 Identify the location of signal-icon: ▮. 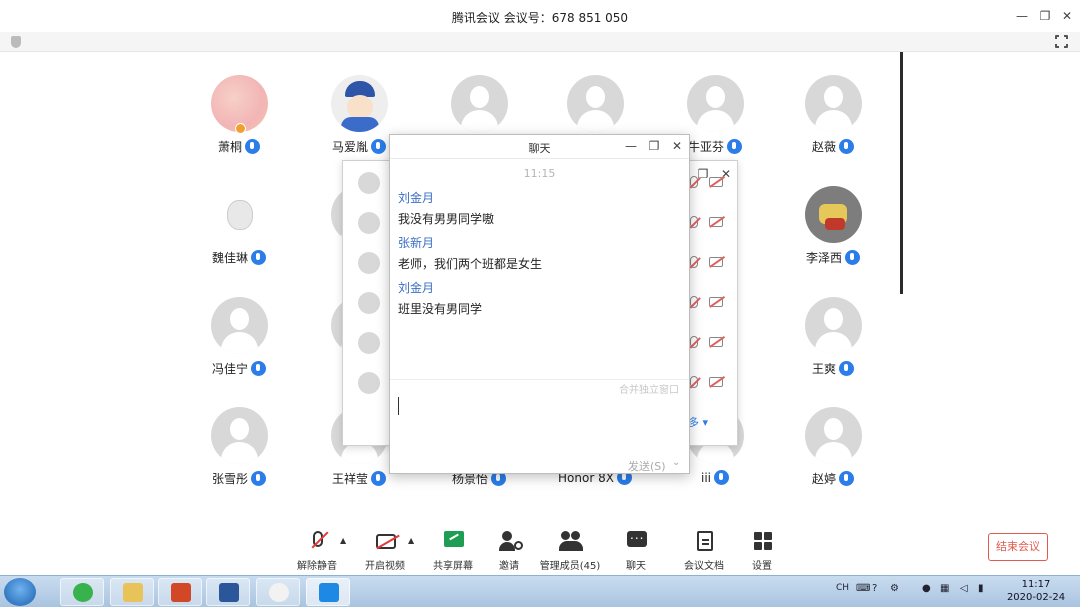
(981, 588).